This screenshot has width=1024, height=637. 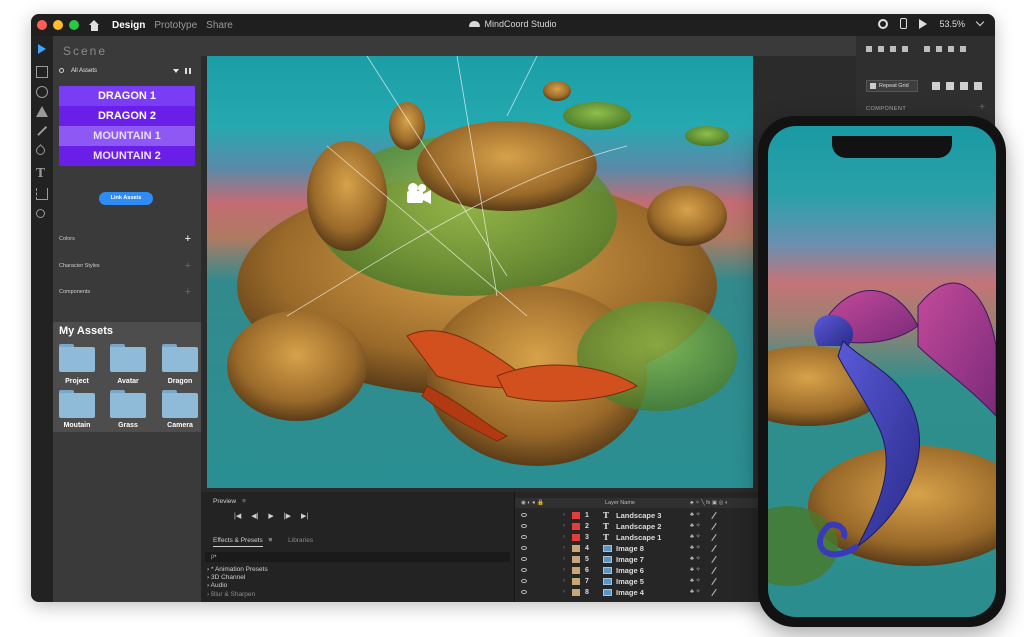 I want to click on artboard-tool-icon, so click(x=42, y=194).